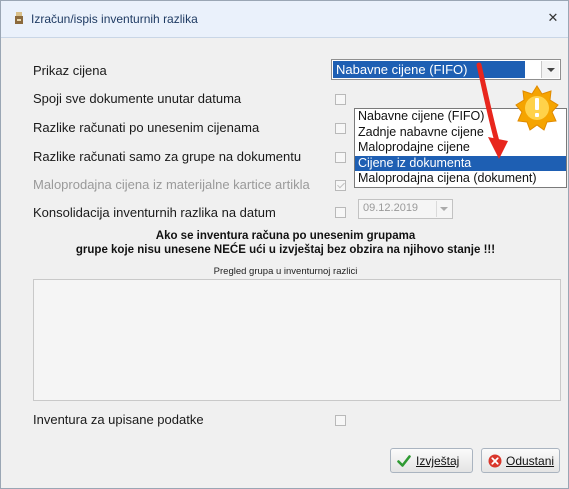 Image resolution: width=569 pixels, height=489 pixels. I want to click on title-bar: Izračun/ispis inventurnih razlika ✕, so click(284, 19).